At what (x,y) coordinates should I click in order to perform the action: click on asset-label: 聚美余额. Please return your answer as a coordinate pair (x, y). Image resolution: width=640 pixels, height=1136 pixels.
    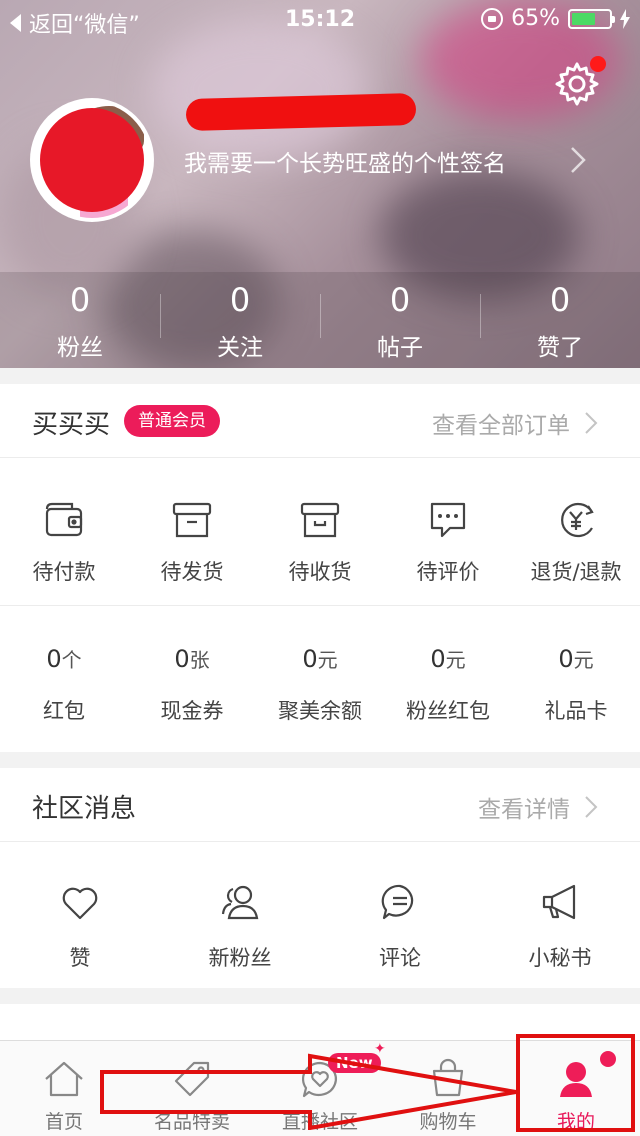
    Looking at the image, I should click on (320, 711).